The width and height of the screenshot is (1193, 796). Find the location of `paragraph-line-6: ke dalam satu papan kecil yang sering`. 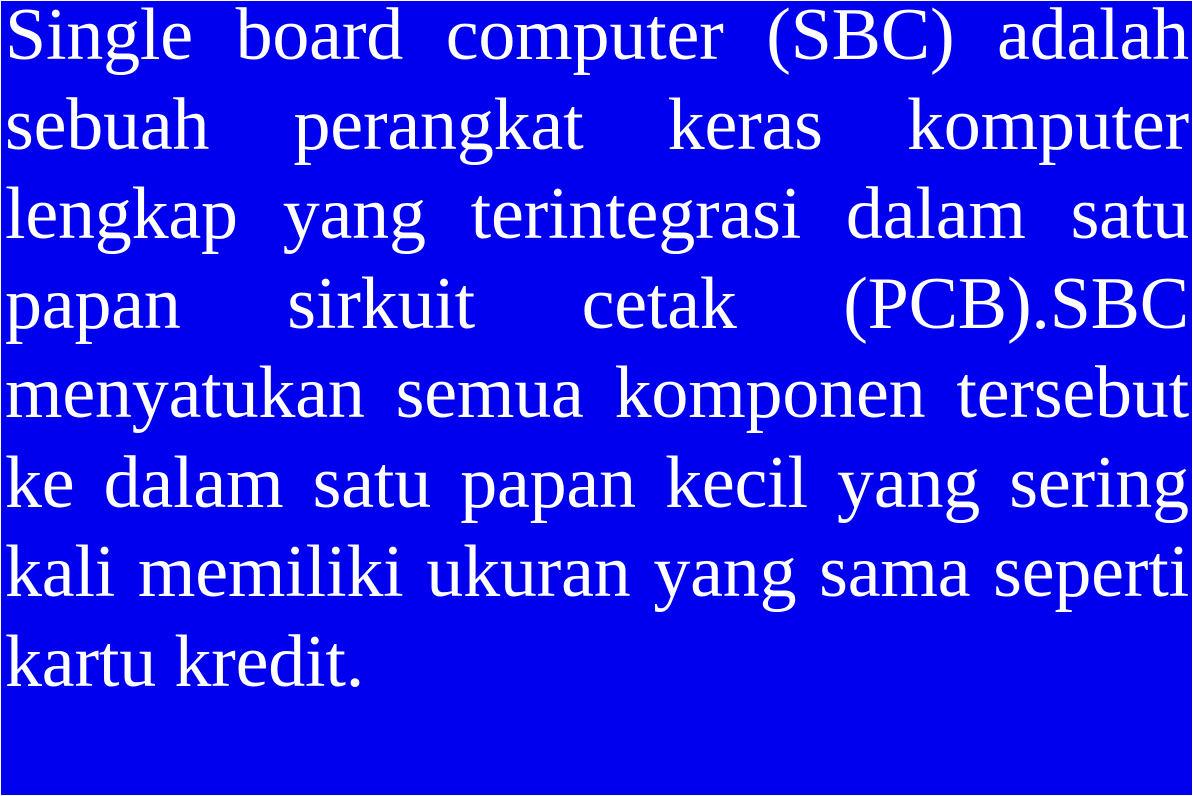

paragraph-line-6: ke dalam satu papan kecil yang sering is located at coordinates (597, 482).